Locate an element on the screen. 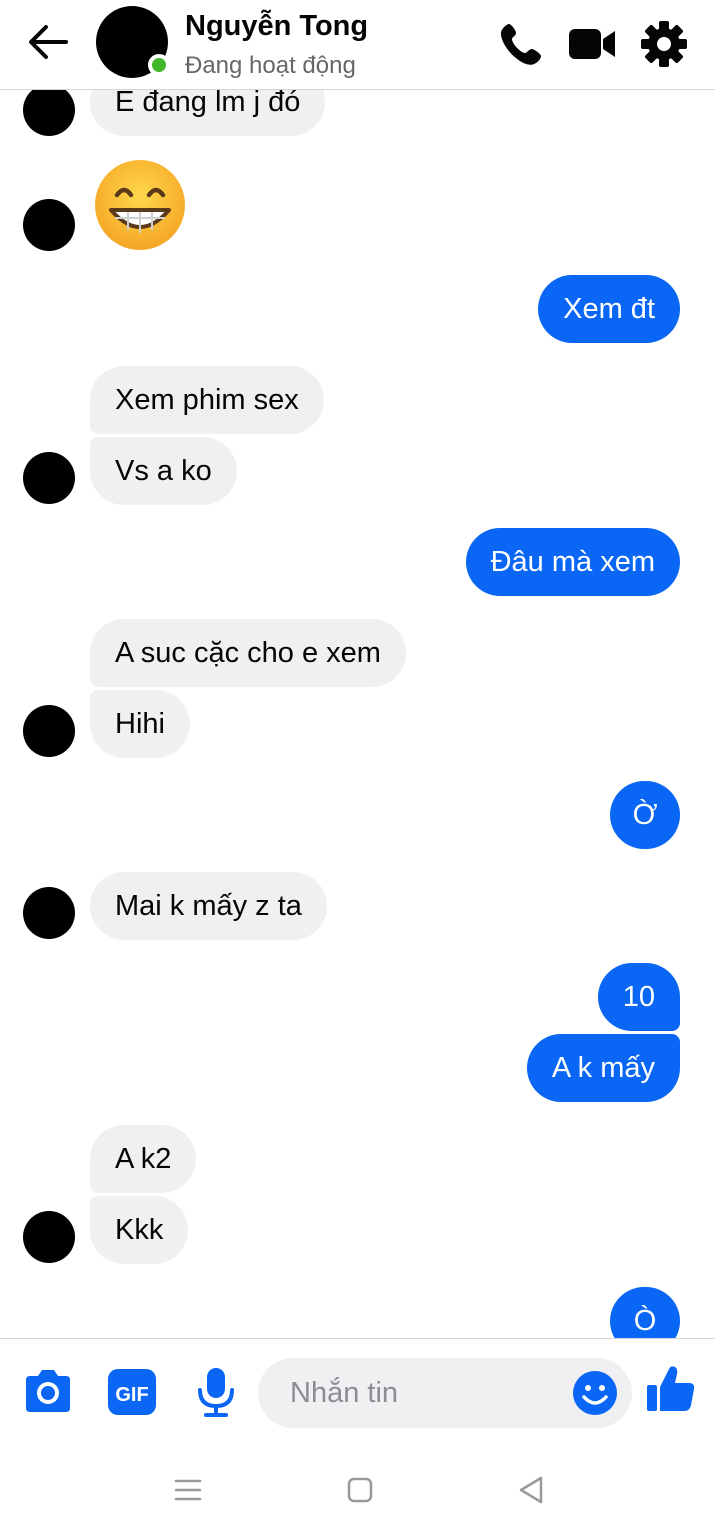  online-status-dot is located at coordinates (159, 65).